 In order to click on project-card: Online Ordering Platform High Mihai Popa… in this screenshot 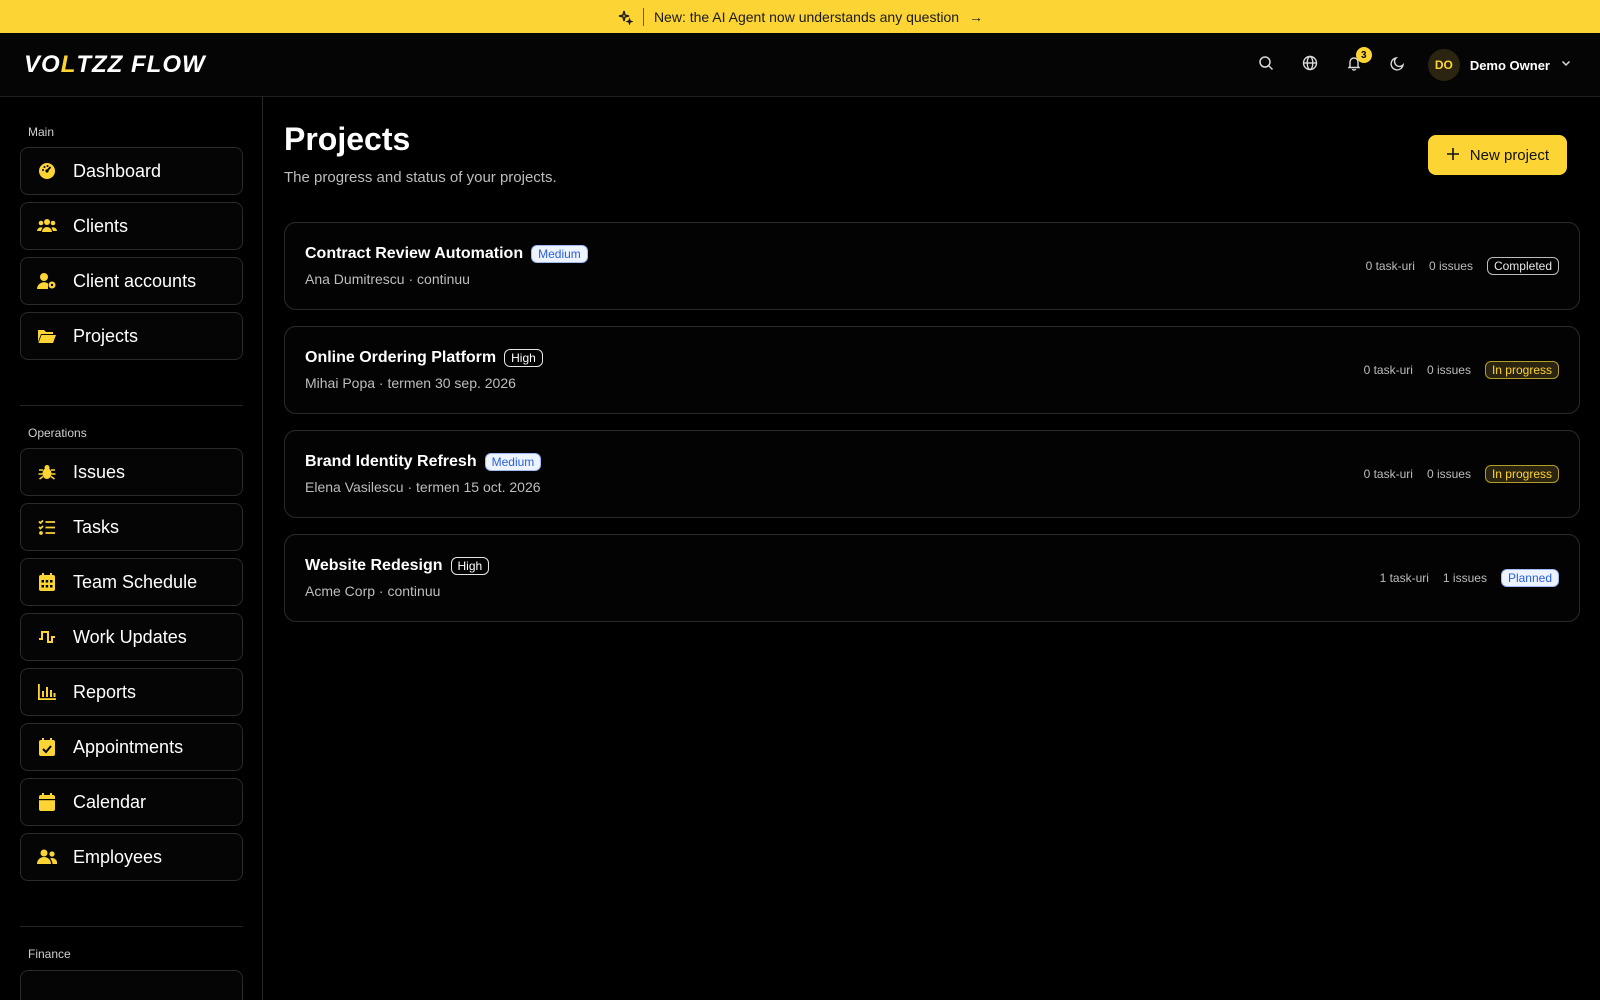, I will do `click(932, 370)`.